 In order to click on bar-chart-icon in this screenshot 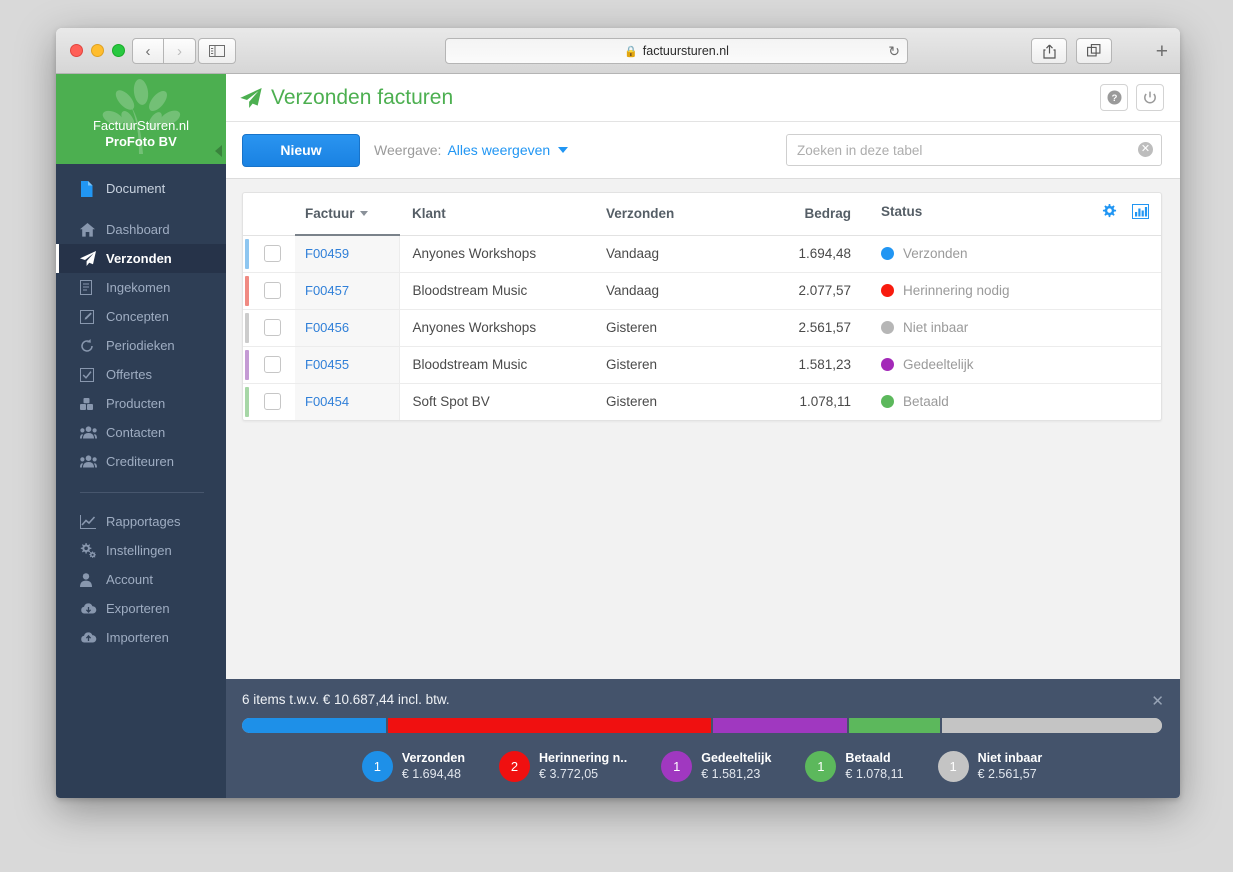, I will do `click(1140, 213)`.